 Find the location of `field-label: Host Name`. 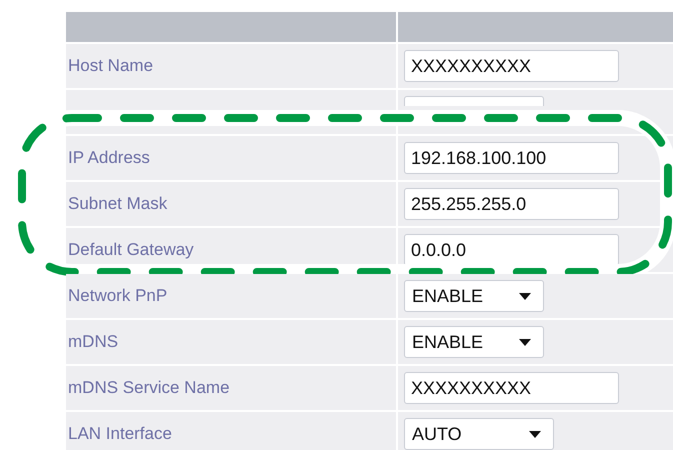

field-label: Host Name is located at coordinates (110, 66).